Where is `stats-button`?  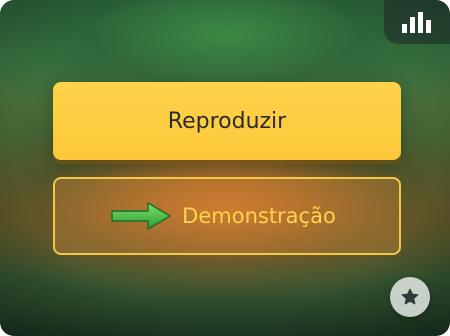
stats-button is located at coordinates (417, 22).